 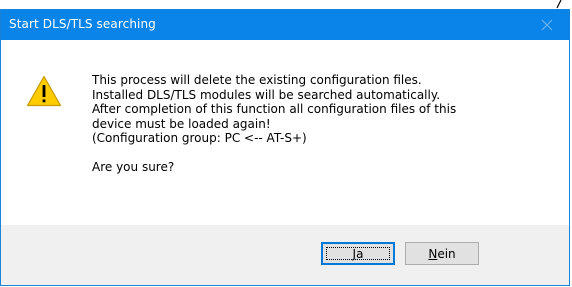 What do you see at coordinates (322, 153) in the screenshot?
I see `message-spacer` at bounding box center [322, 153].